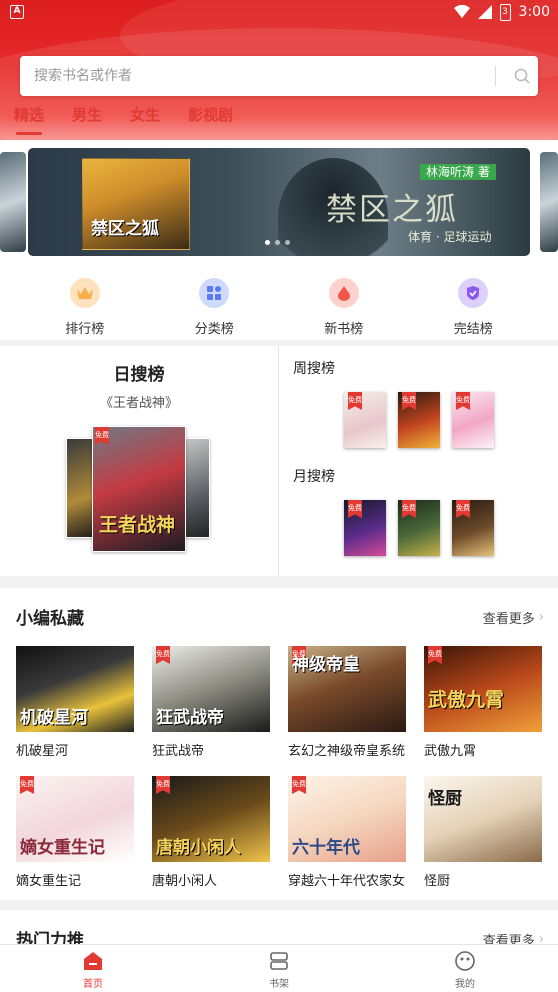 The height and width of the screenshot is (992, 558). What do you see at coordinates (450, 751) in the screenshot?
I see `book-title: 武傲九霄` at bounding box center [450, 751].